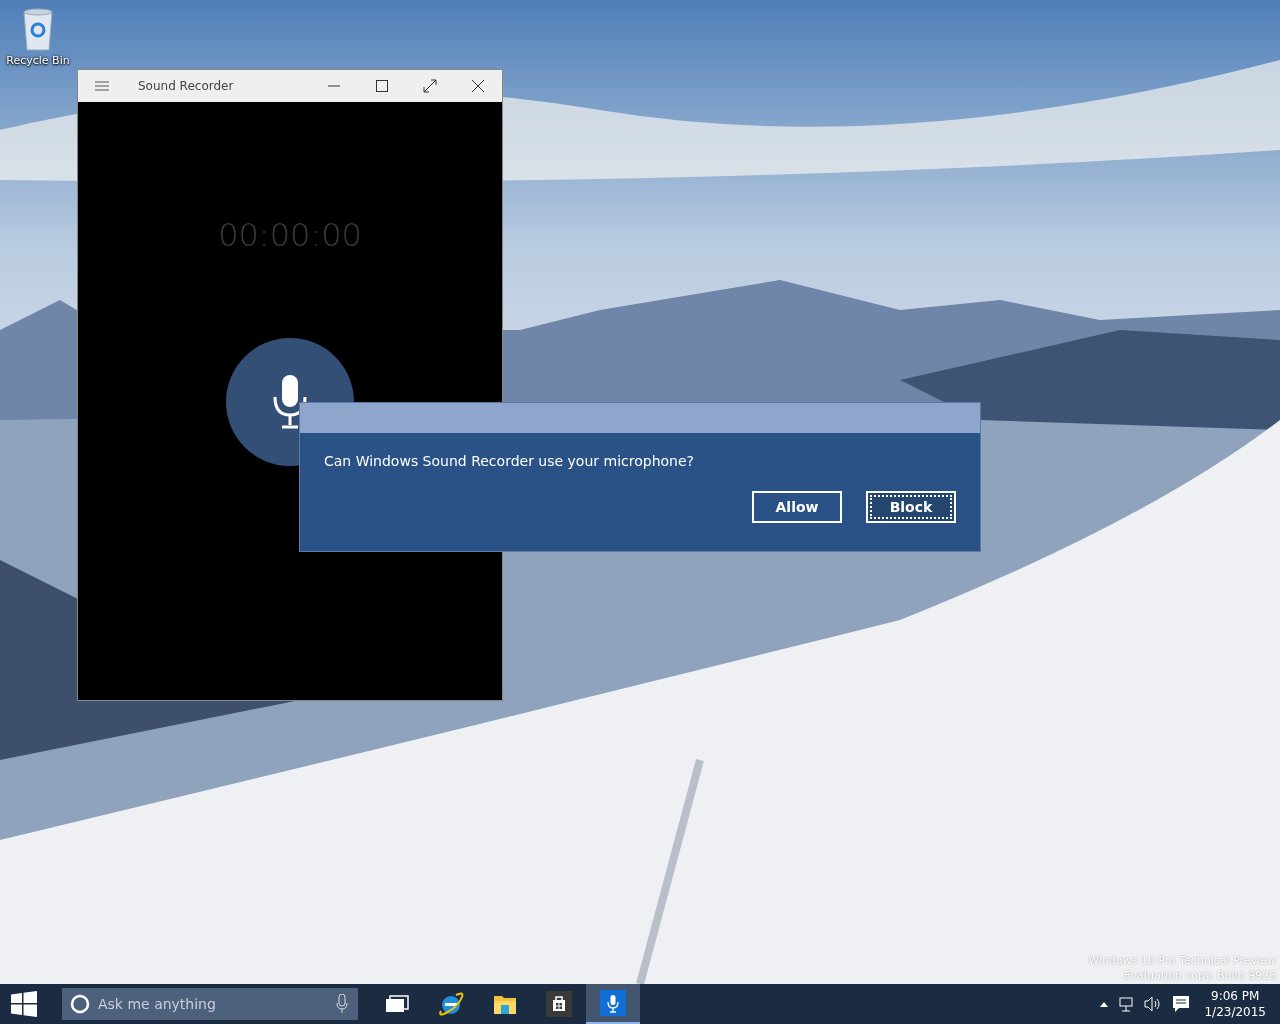 The image size is (1280, 1024). Describe the element at coordinates (102, 86) in the screenshot. I see `menu-icon` at that location.